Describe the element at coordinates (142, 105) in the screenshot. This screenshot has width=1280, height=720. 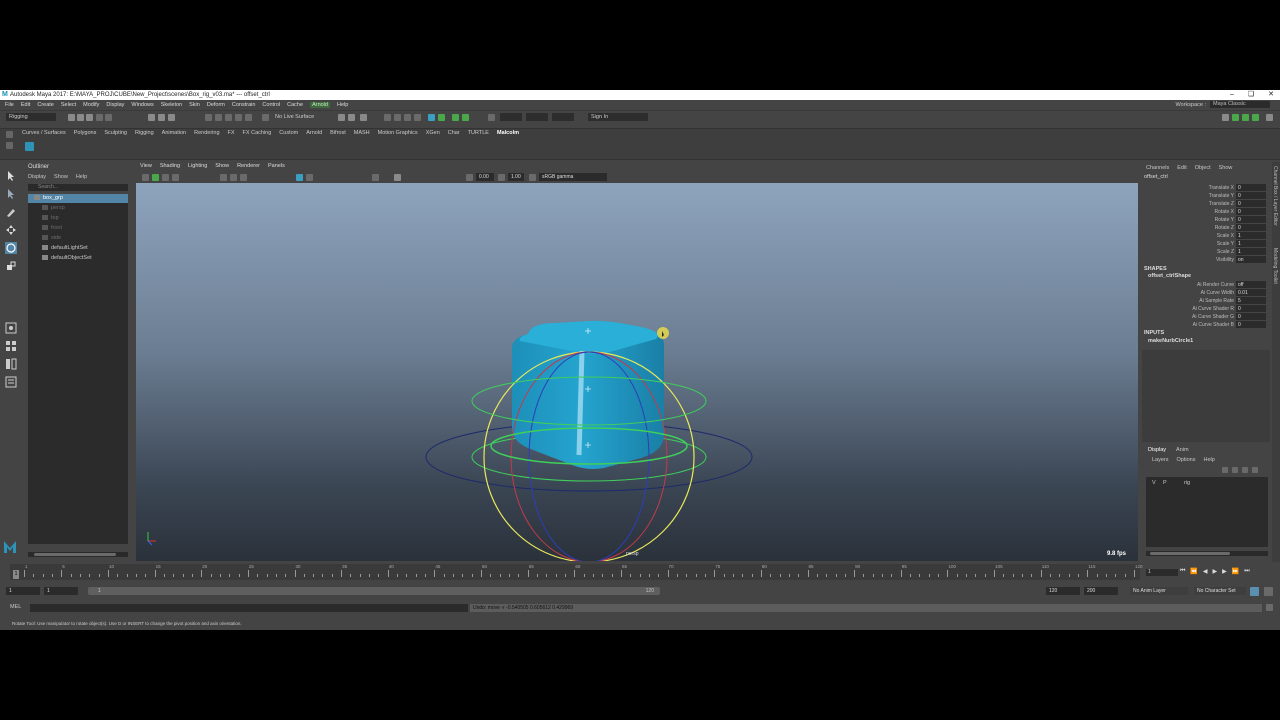
I see `menu-windows: Windows` at that location.